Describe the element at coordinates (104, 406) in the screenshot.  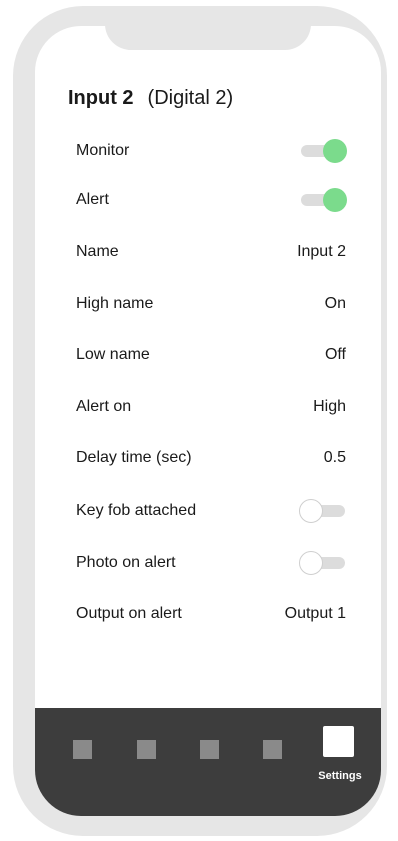
I see `setting-label: Alert on` at that location.